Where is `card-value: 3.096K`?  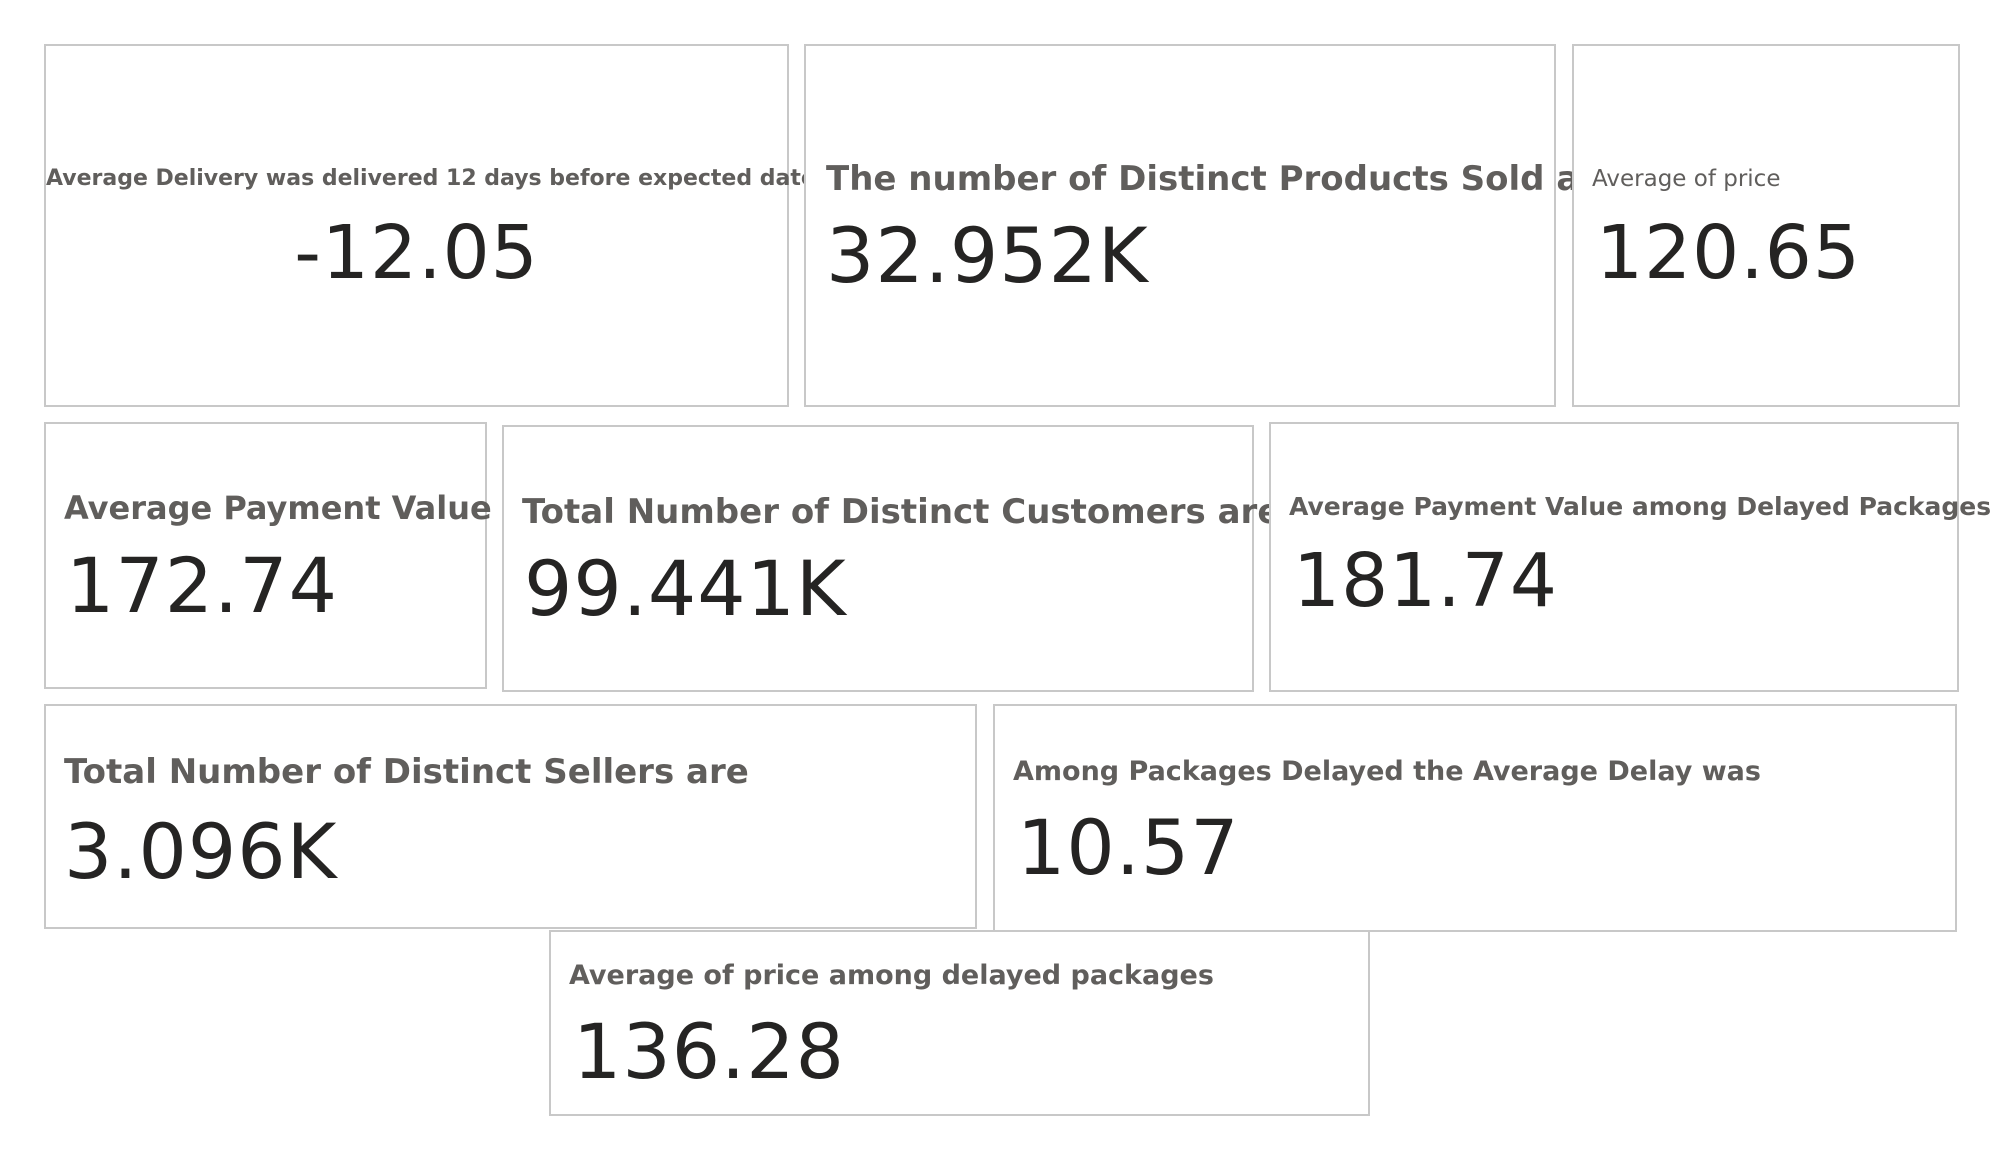
card-value: 3.096K is located at coordinates (201, 851).